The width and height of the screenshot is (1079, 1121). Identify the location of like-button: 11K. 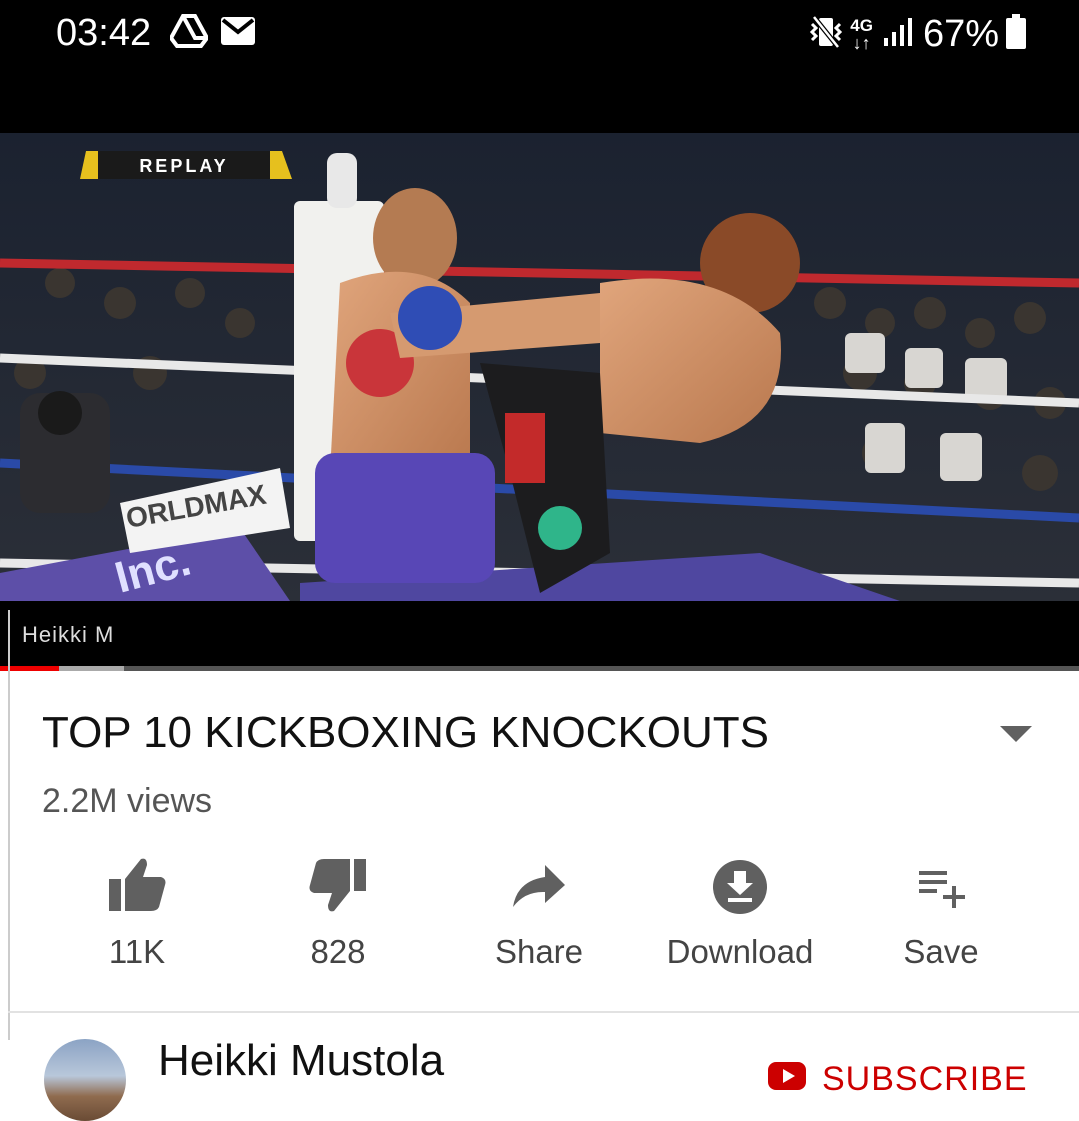
(137, 913).